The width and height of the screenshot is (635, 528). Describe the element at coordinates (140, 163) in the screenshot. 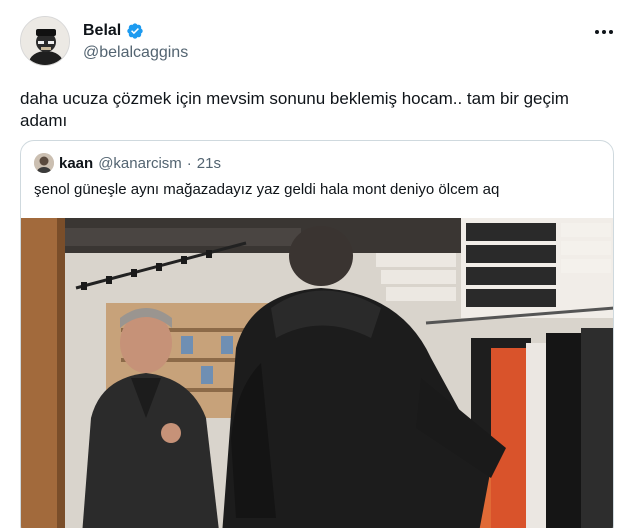

I see `quoted-author-handle: @kanarcism` at that location.